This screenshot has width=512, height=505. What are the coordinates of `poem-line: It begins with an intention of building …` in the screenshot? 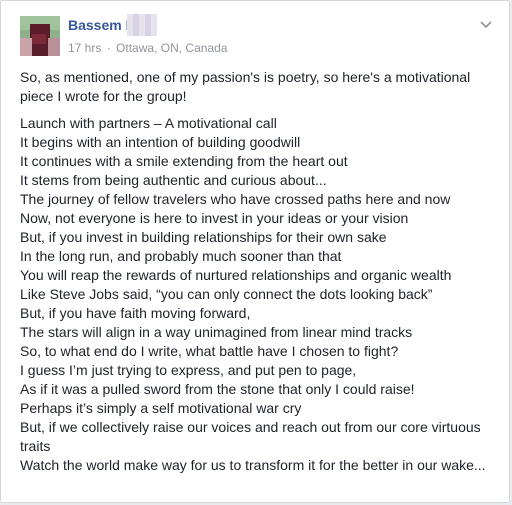 It's located at (160, 142).